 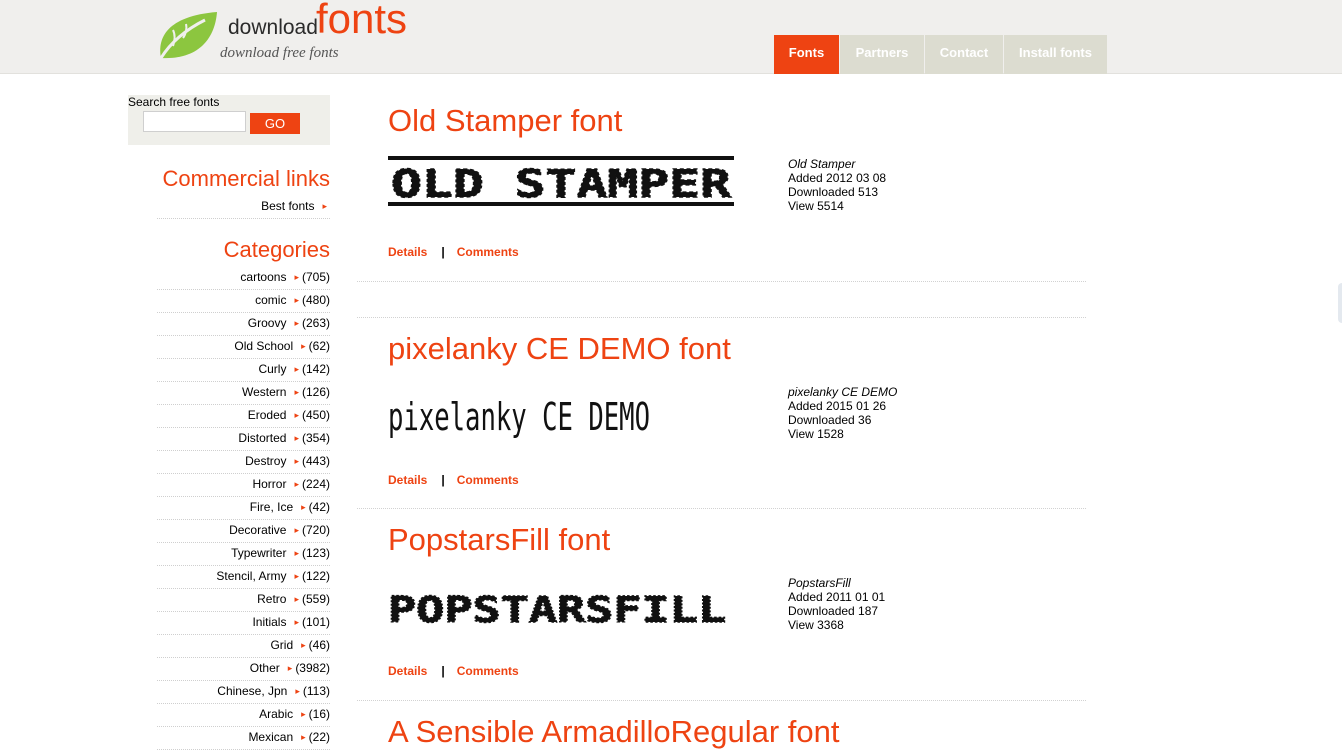 I want to click on category-item: cartoons ▸ (705), so click(x=243, y=278).